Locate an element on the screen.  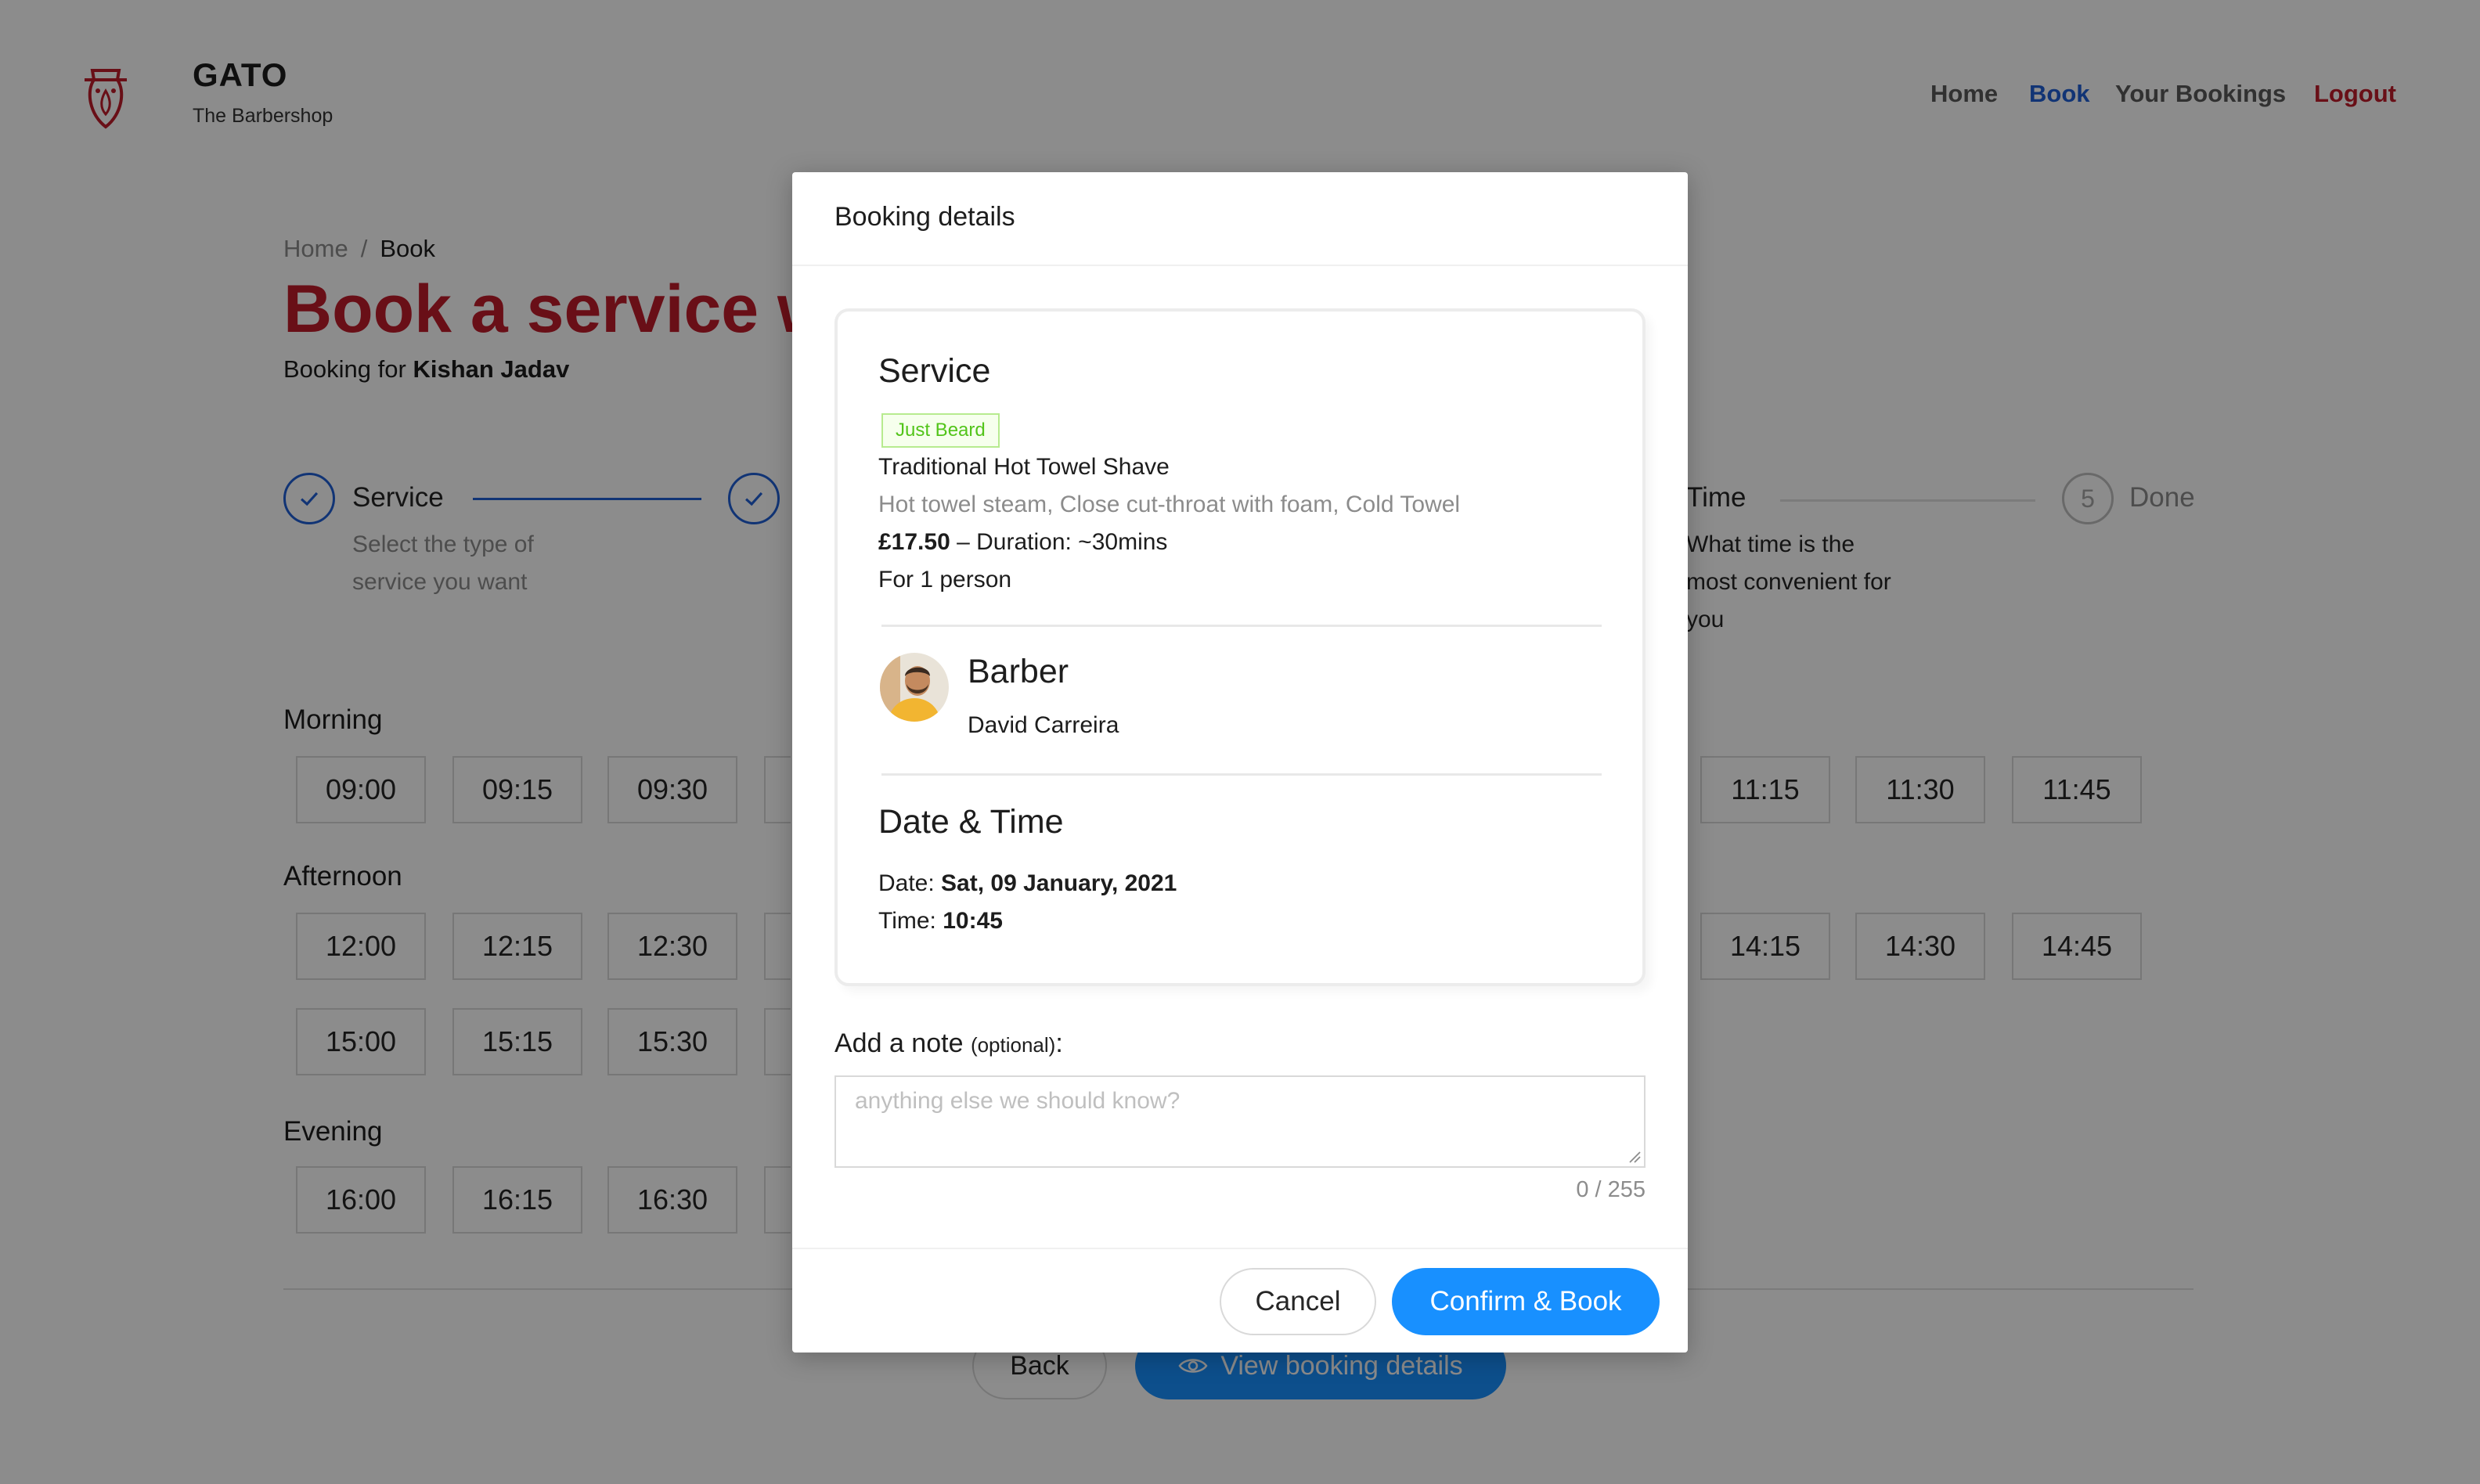
service-duration: – Duration: ~30mins is located at coordinates (1059, 542).